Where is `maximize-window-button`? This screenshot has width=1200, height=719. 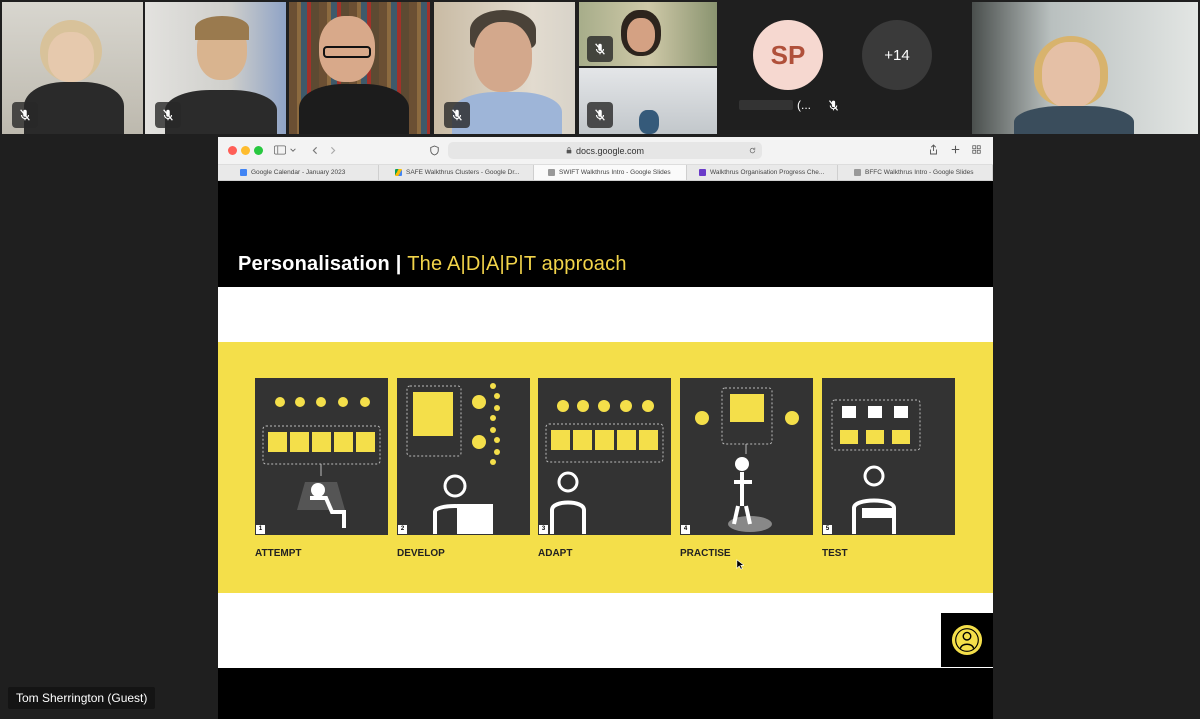 maximize-window-button is located at coordinates (258, 150).